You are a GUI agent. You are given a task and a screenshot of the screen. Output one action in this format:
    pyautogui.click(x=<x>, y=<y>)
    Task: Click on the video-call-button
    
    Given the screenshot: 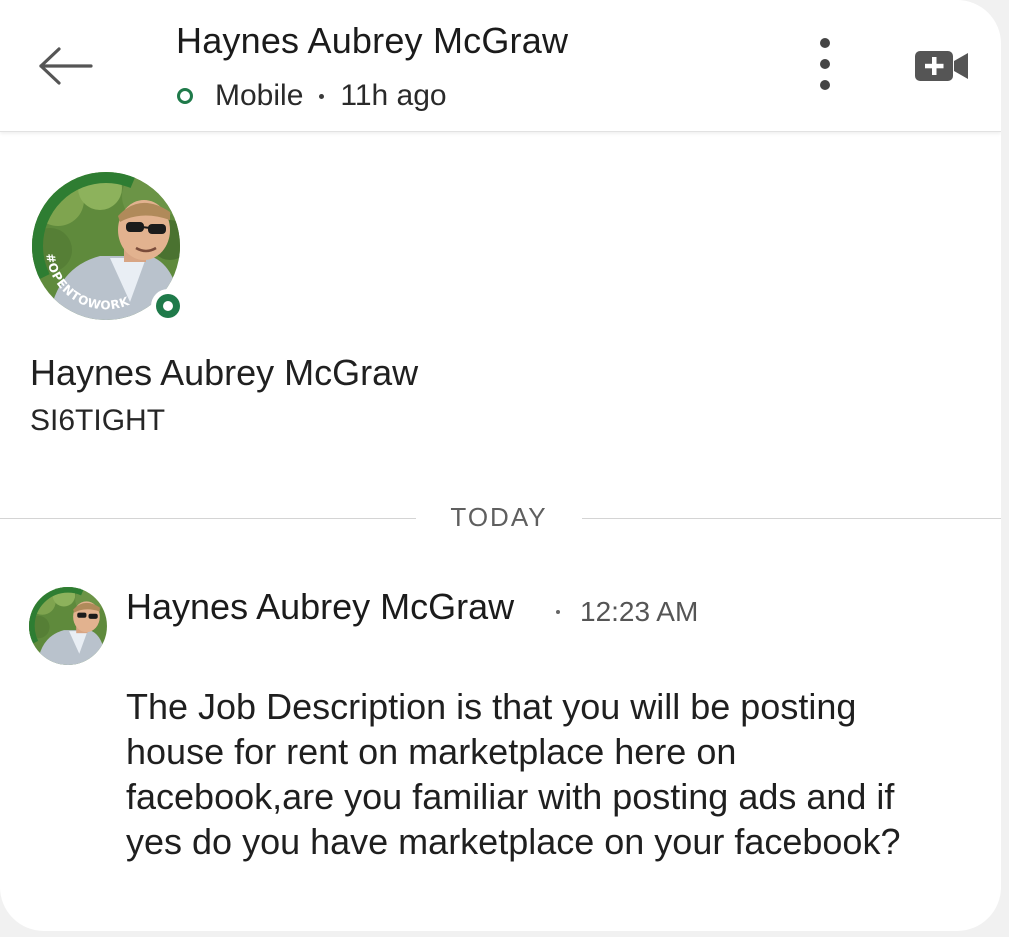 What is the action you would take?
    pyautogui.click(x=942, y=66)
    